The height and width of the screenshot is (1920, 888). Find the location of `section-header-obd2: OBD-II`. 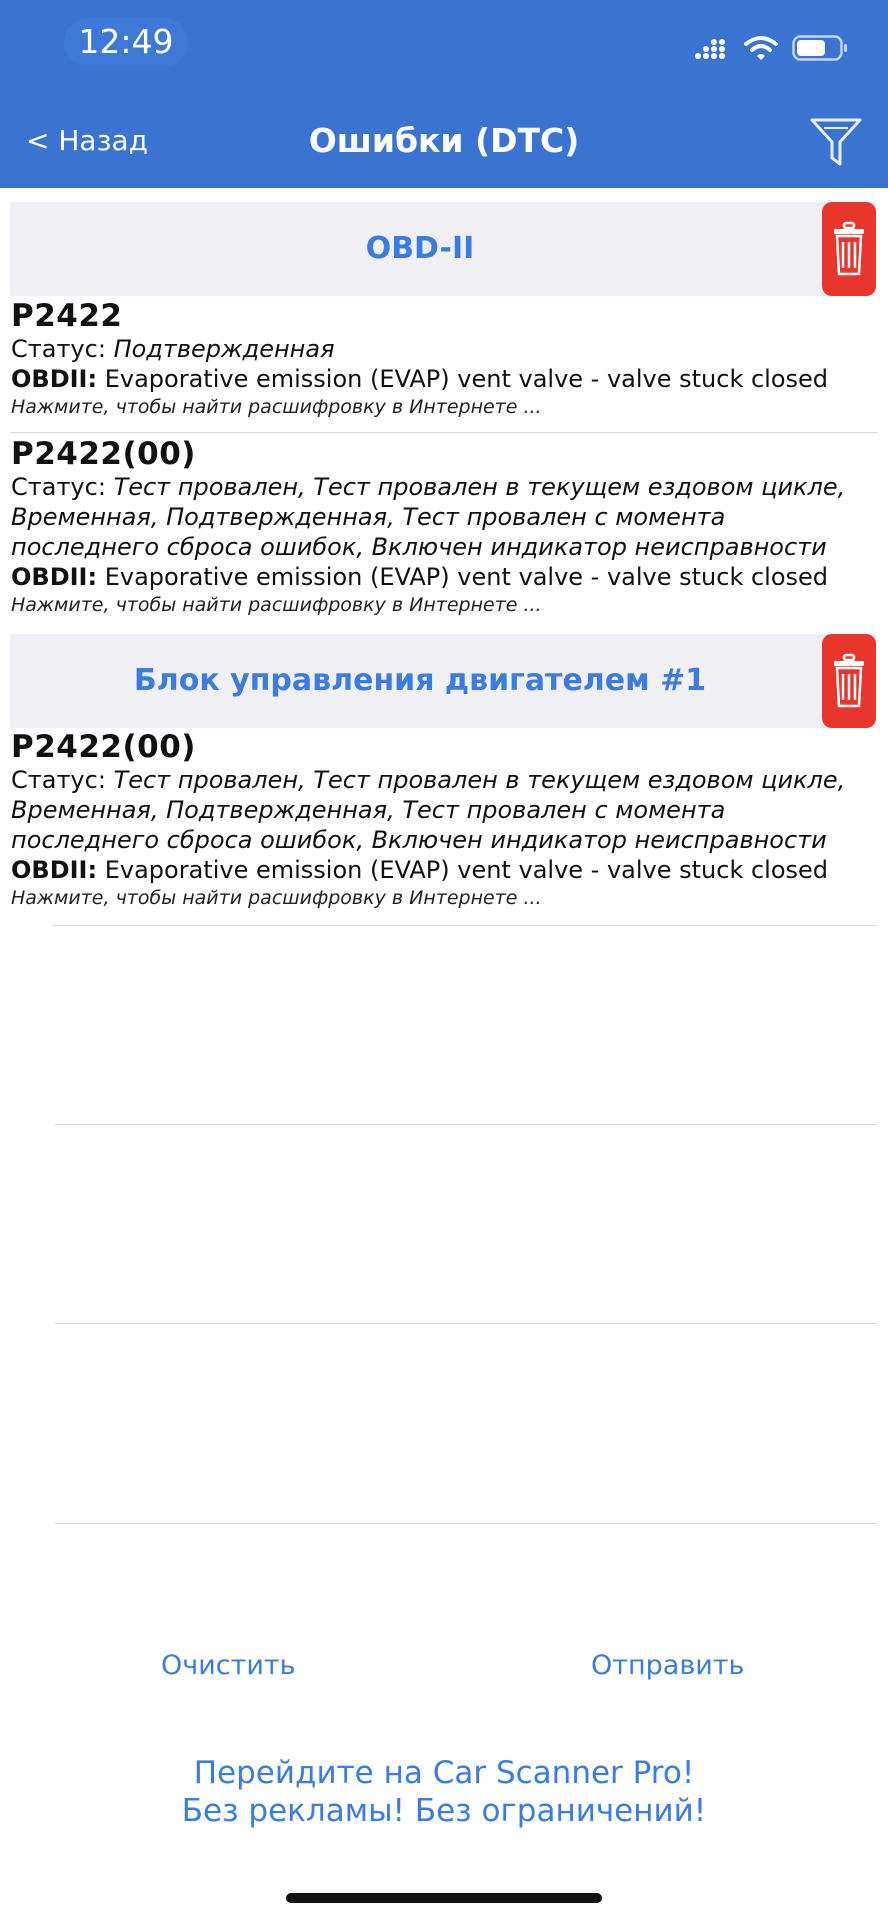

section-header-obd2: OBD-II is located at coordinates (443, 249).